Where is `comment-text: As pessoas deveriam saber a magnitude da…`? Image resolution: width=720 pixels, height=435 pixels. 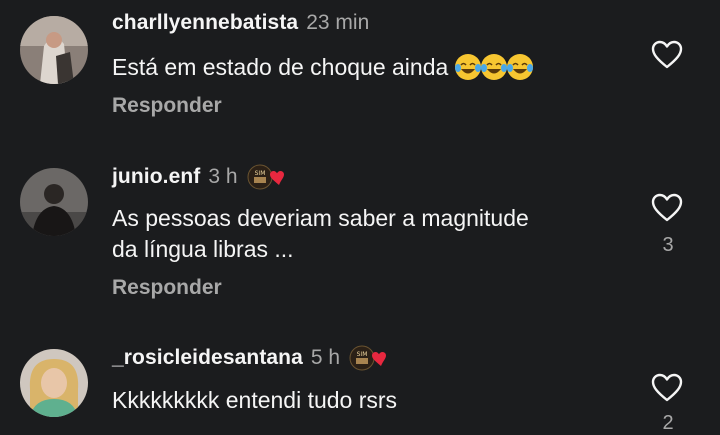 comment-text: As pessoas deveriam saber a magnitude da… is located at coordinates (320, 234).